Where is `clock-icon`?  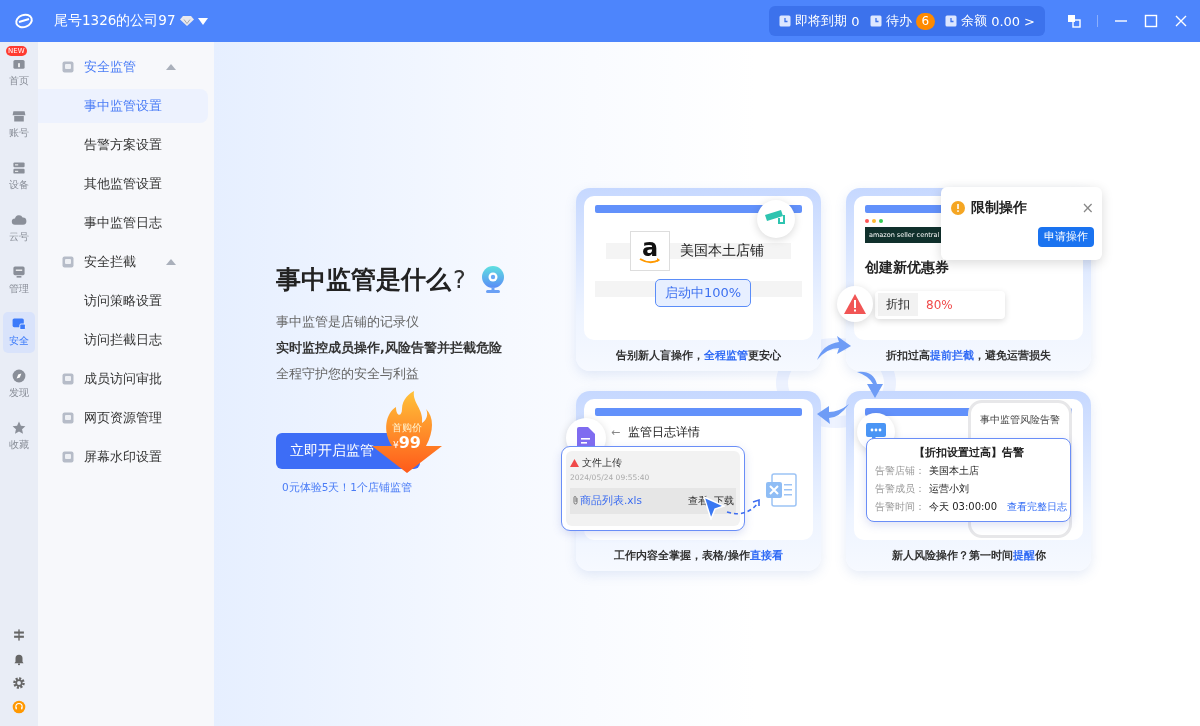 clock-icon is located at coordinates (785, 21).